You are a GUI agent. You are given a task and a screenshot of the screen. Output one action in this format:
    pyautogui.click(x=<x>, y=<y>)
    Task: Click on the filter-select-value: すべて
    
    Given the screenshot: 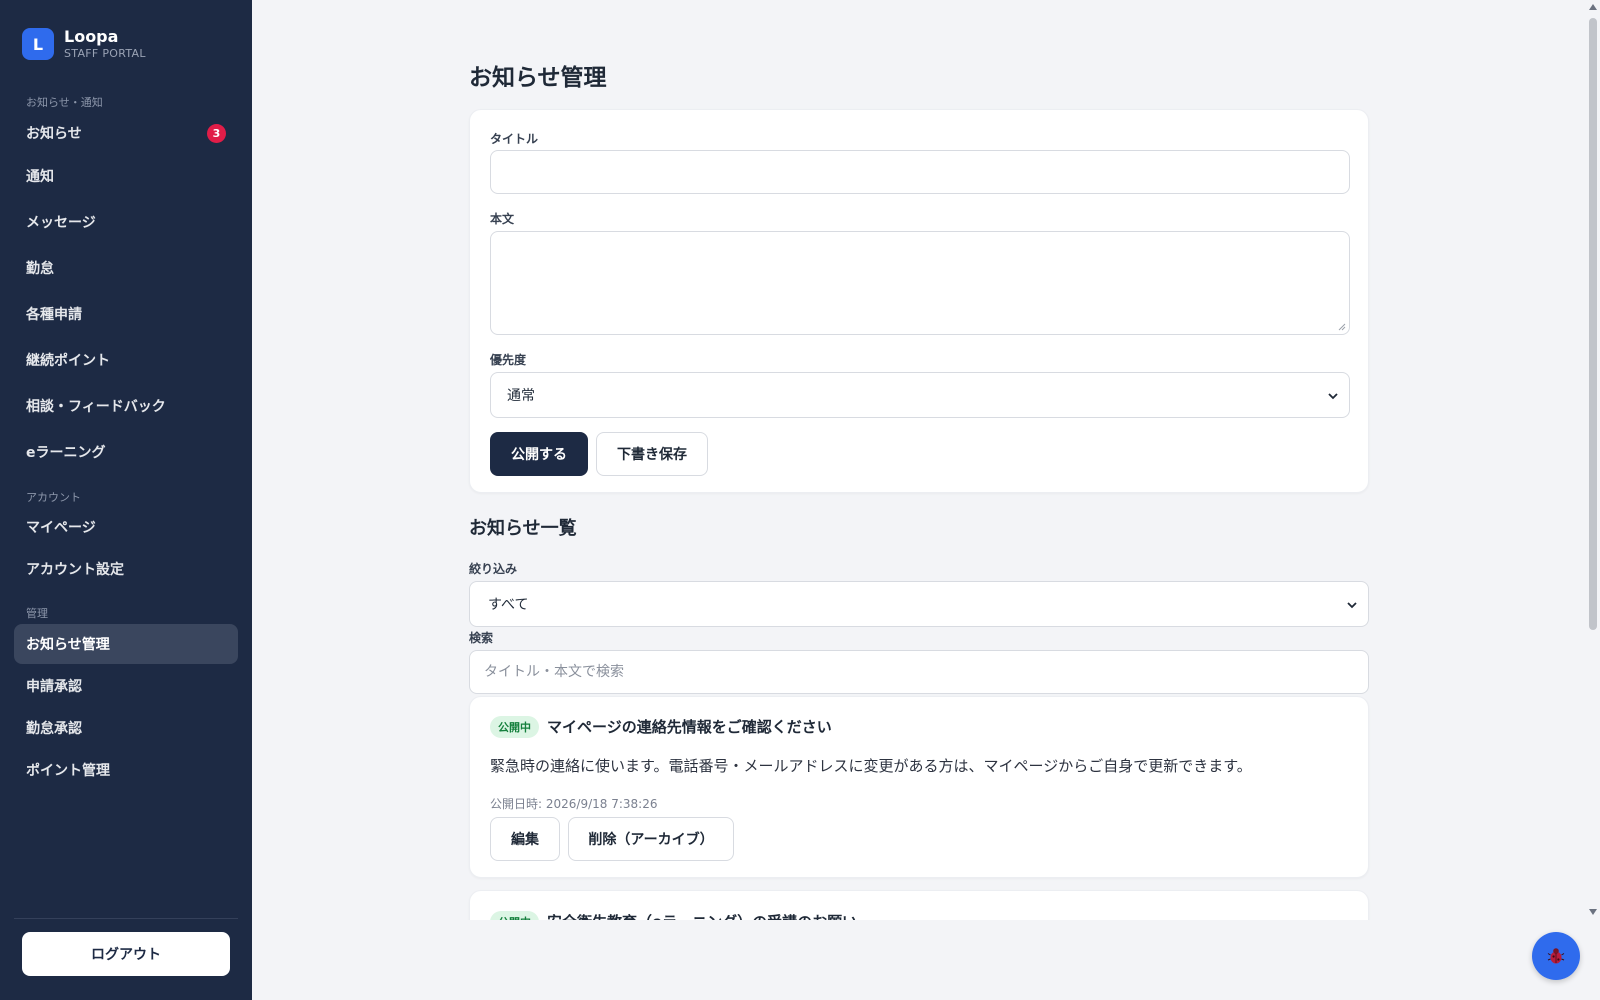 What is the action you would take?
    pyautogui.click(x=508, y=605)
    